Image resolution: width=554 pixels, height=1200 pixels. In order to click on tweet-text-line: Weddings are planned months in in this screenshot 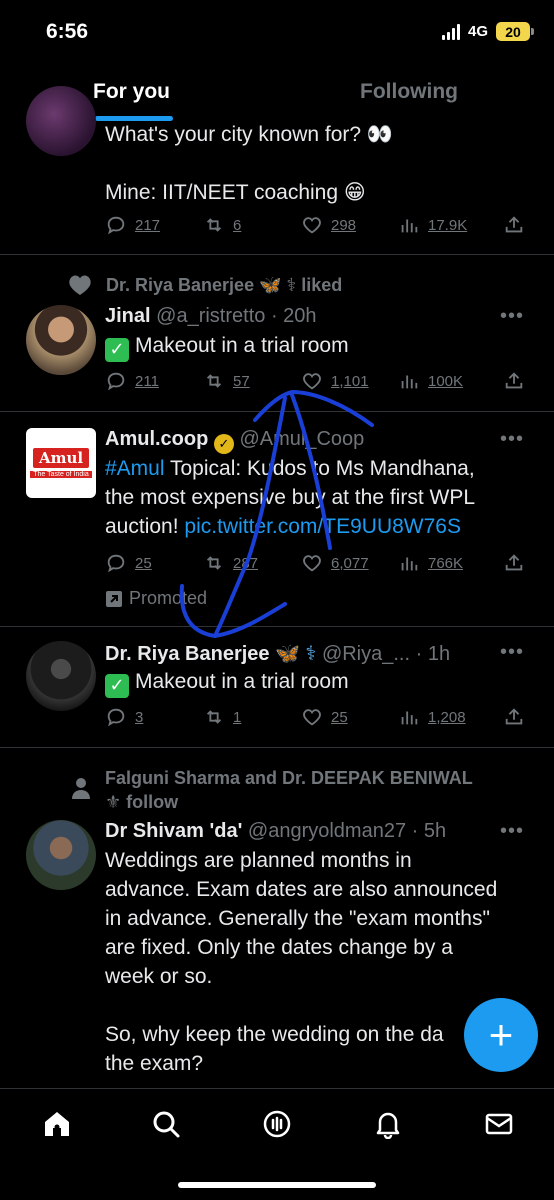, I will do `click(258, 860)`.